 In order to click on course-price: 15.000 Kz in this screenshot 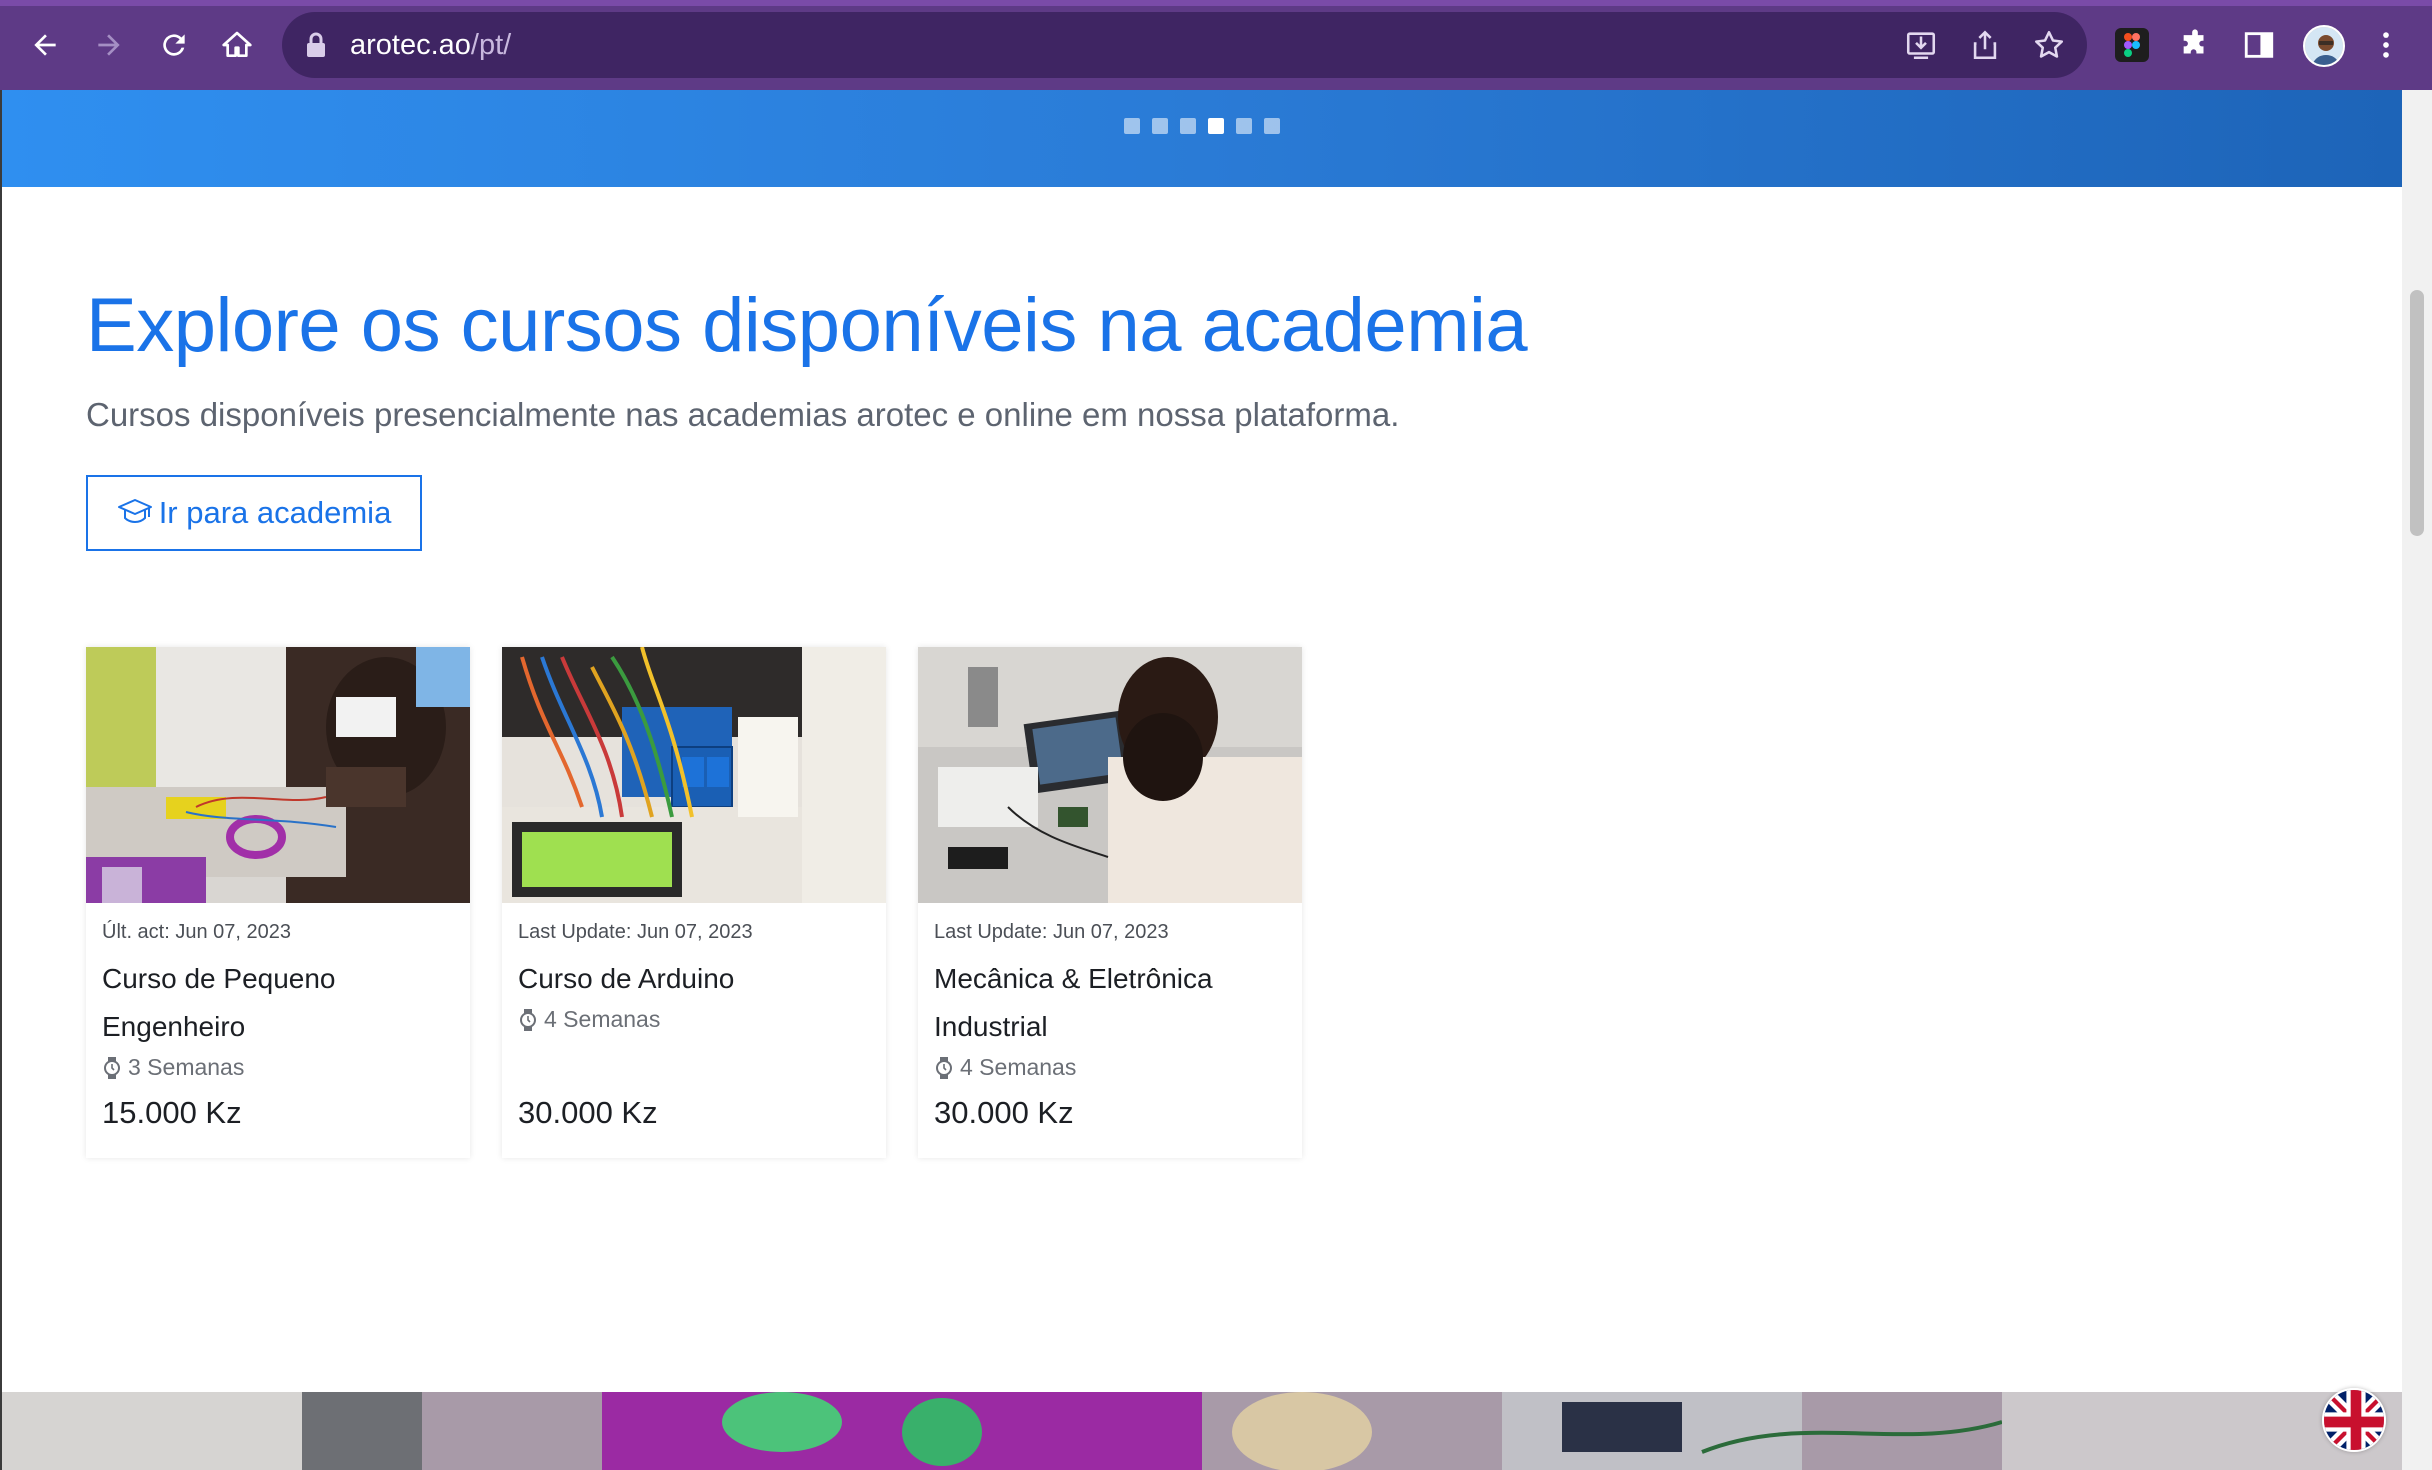, I will do `click(172, 1112)`.